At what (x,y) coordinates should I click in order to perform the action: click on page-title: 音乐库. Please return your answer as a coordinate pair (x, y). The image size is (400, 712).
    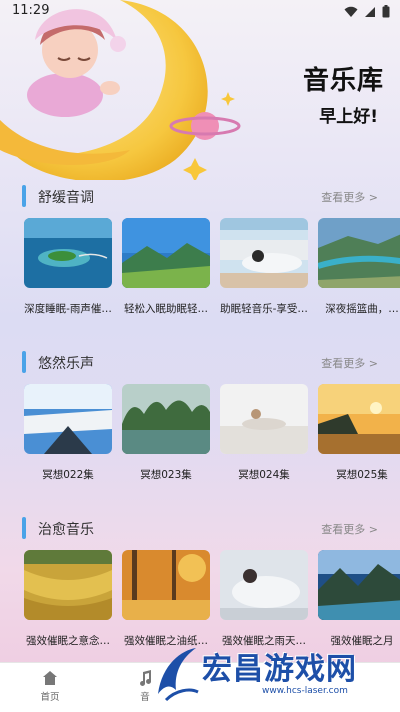
    Looking at the image, I should click on (343, 81).